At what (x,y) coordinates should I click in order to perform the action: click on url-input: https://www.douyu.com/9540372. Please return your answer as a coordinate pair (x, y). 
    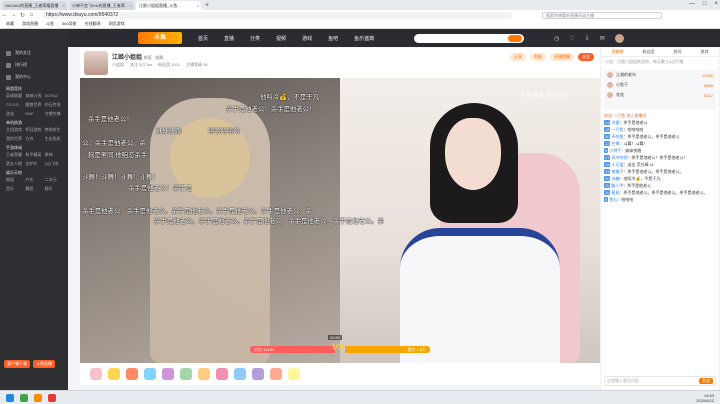
    Looking at the image, I should click on (277, 15).